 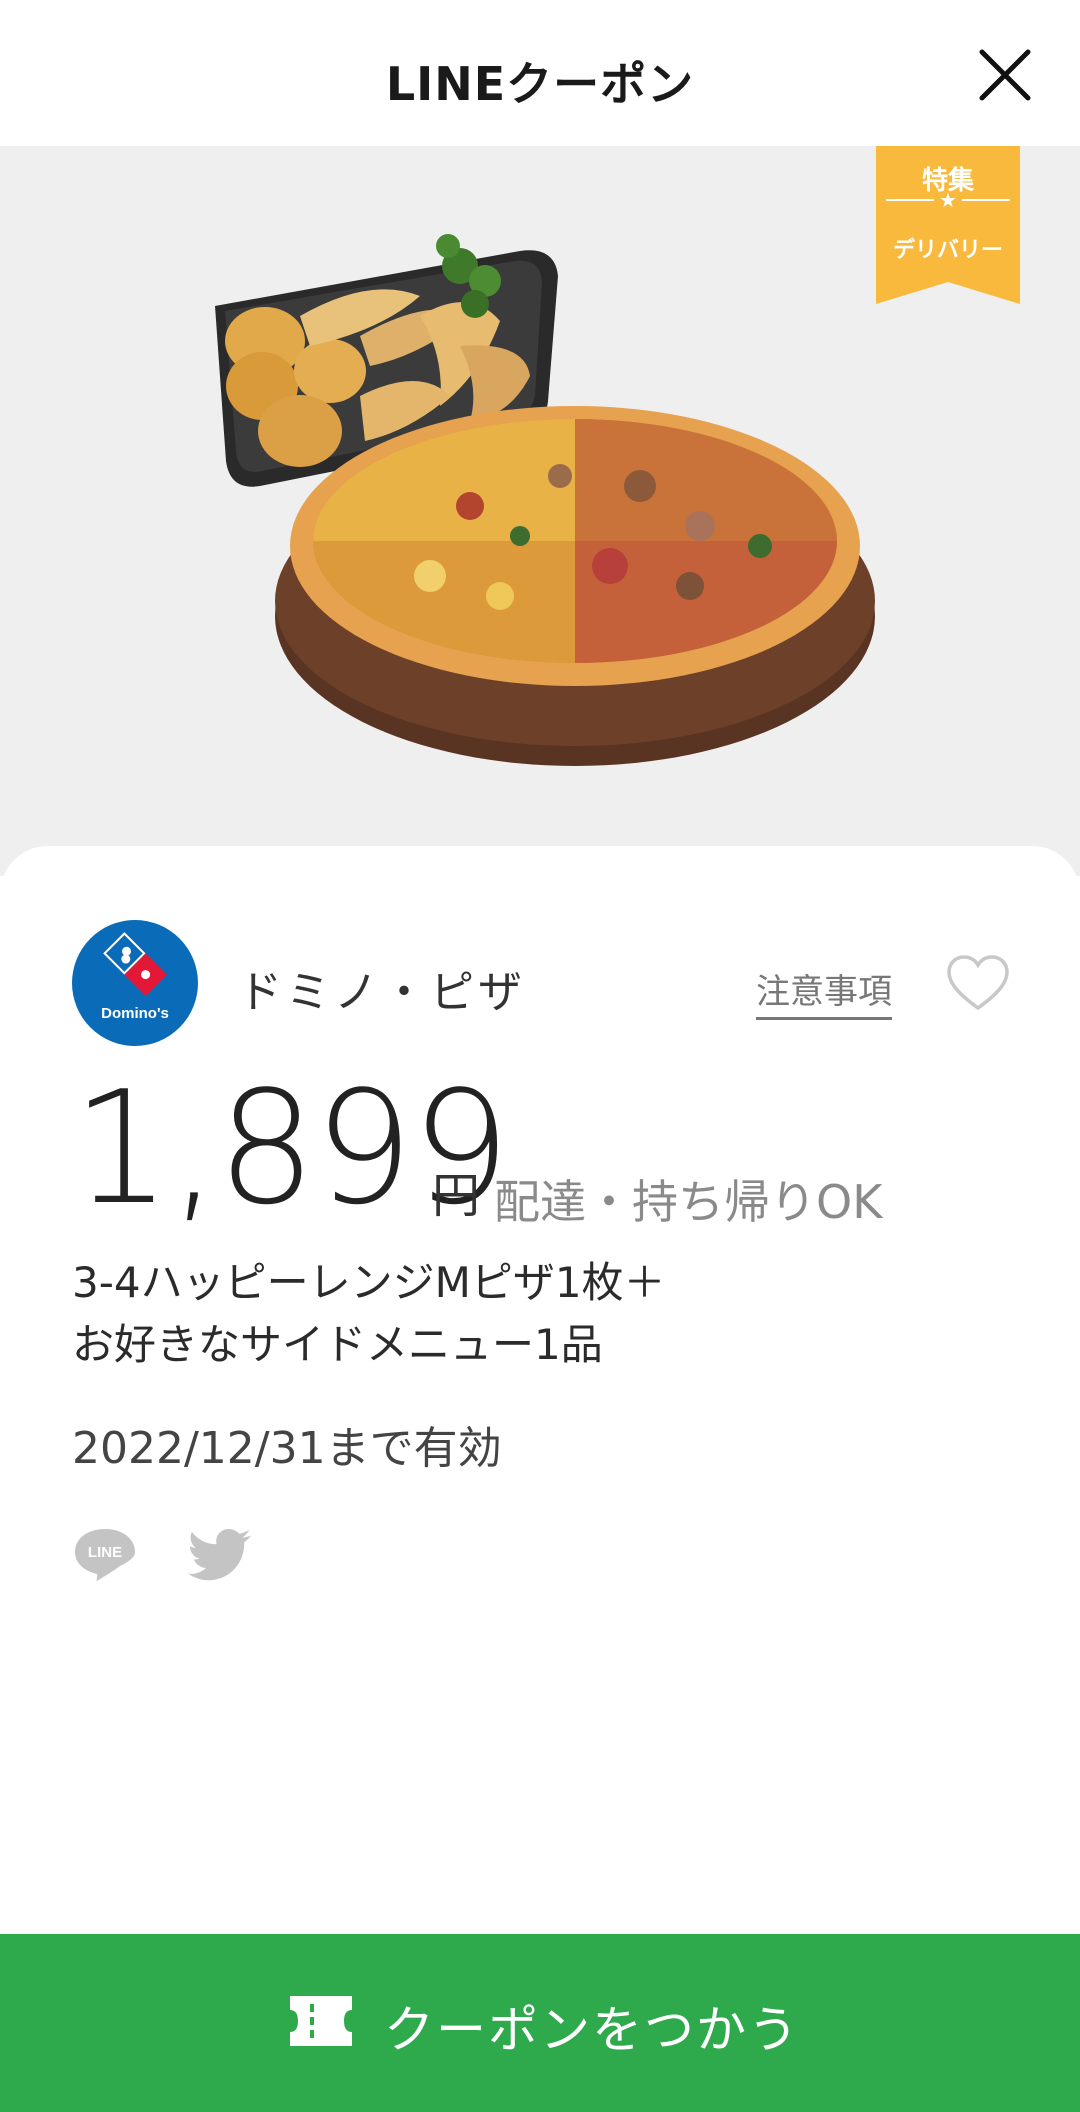 I want to click on use-coupon-label: クーポンをつかう, so click(x=592, y=2030).